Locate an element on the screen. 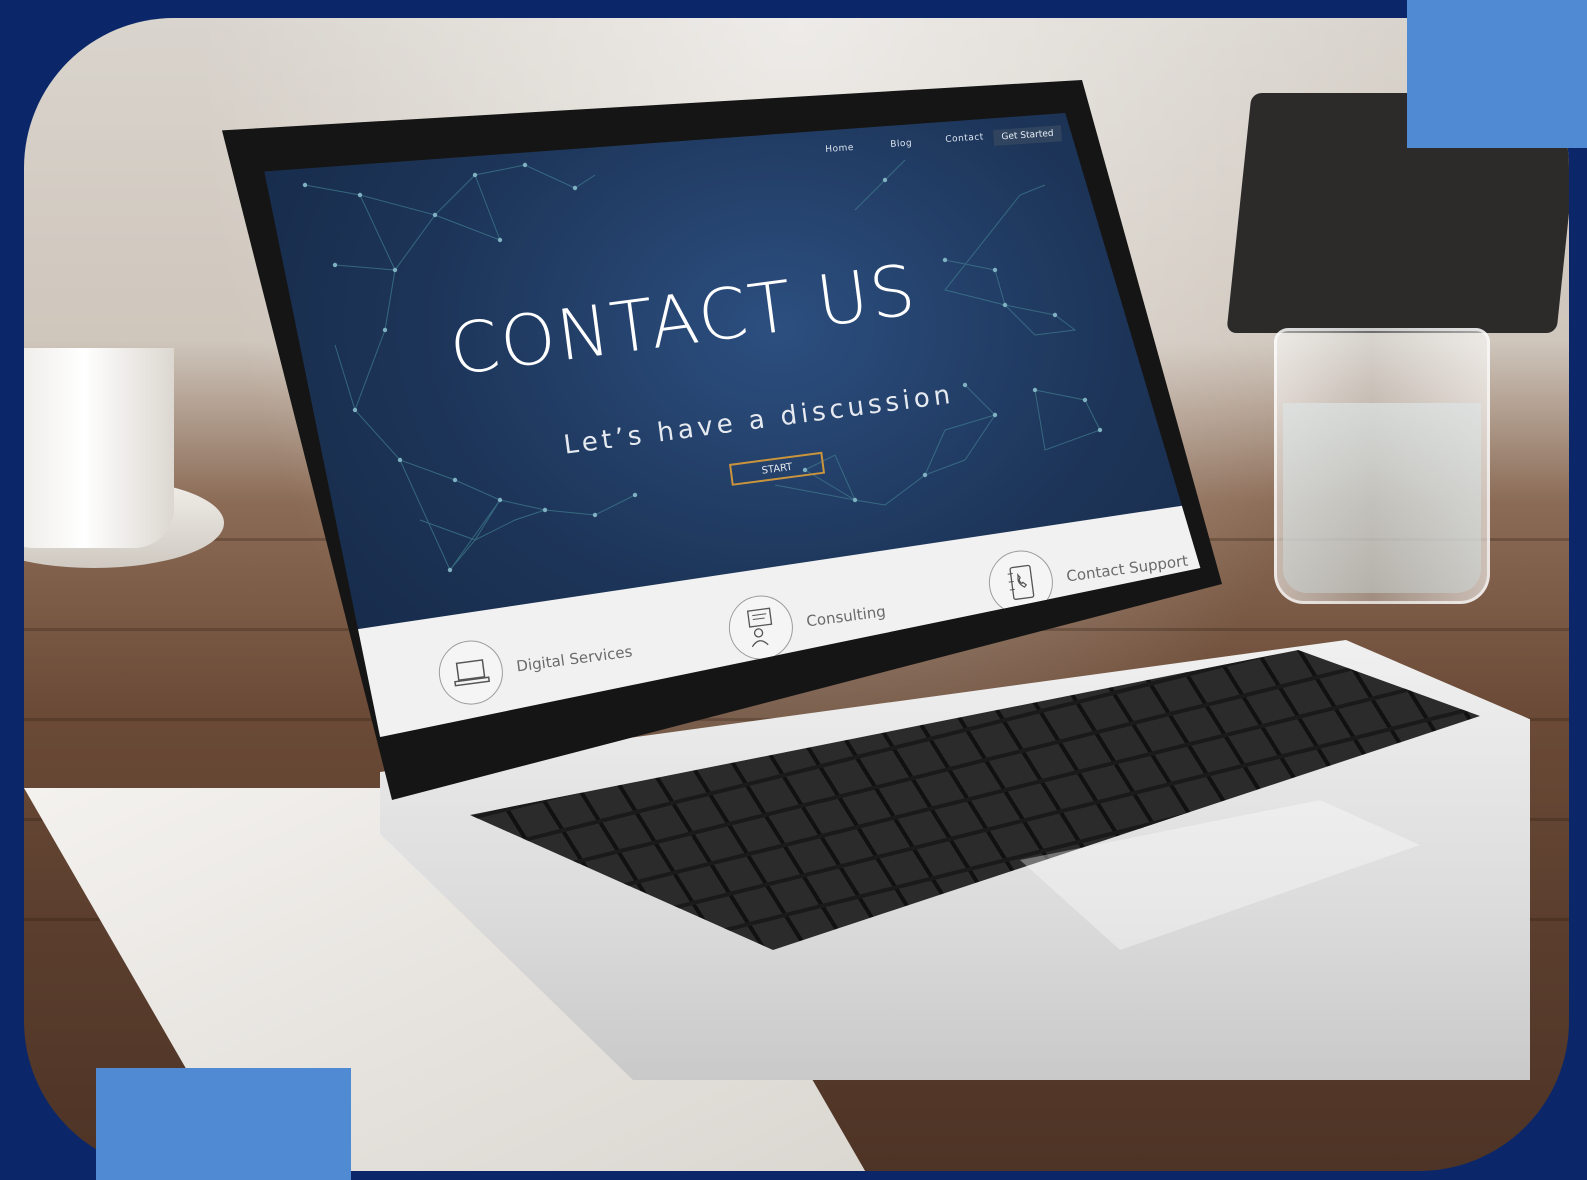 The image size is (1587, 1180). nav-blog-link: Blog is located at coordinates (901, 144).